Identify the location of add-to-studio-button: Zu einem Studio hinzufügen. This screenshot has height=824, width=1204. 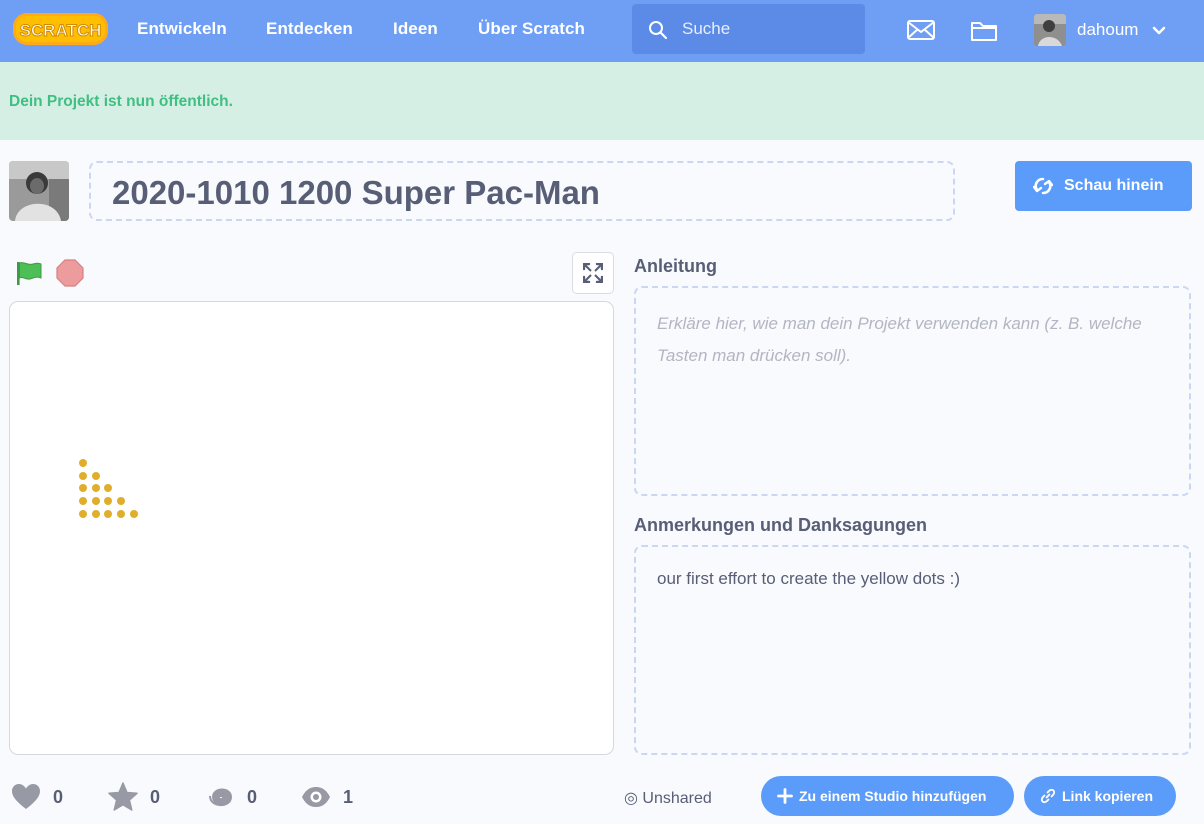
(887, 796).